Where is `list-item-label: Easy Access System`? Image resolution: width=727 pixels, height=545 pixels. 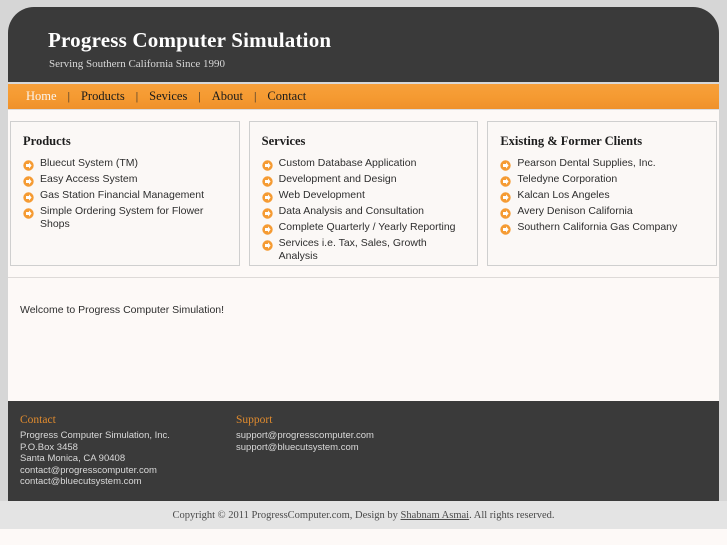 list-item-label: Easy Access System is located at coordinates (89, 179).